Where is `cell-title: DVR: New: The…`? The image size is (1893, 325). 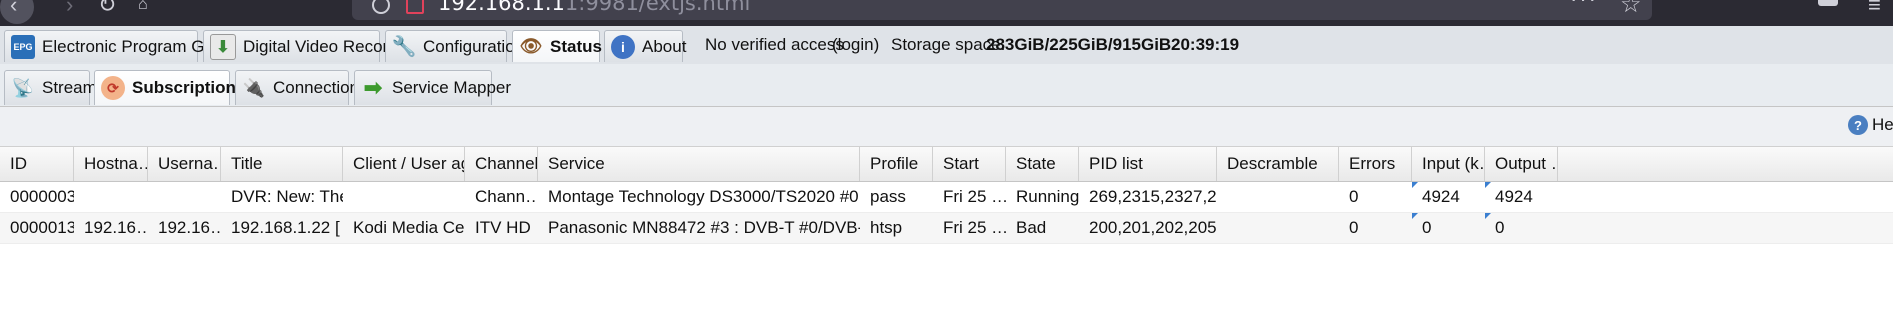
cell-title: DVR: New: The… is located at coordinates (287, 196).